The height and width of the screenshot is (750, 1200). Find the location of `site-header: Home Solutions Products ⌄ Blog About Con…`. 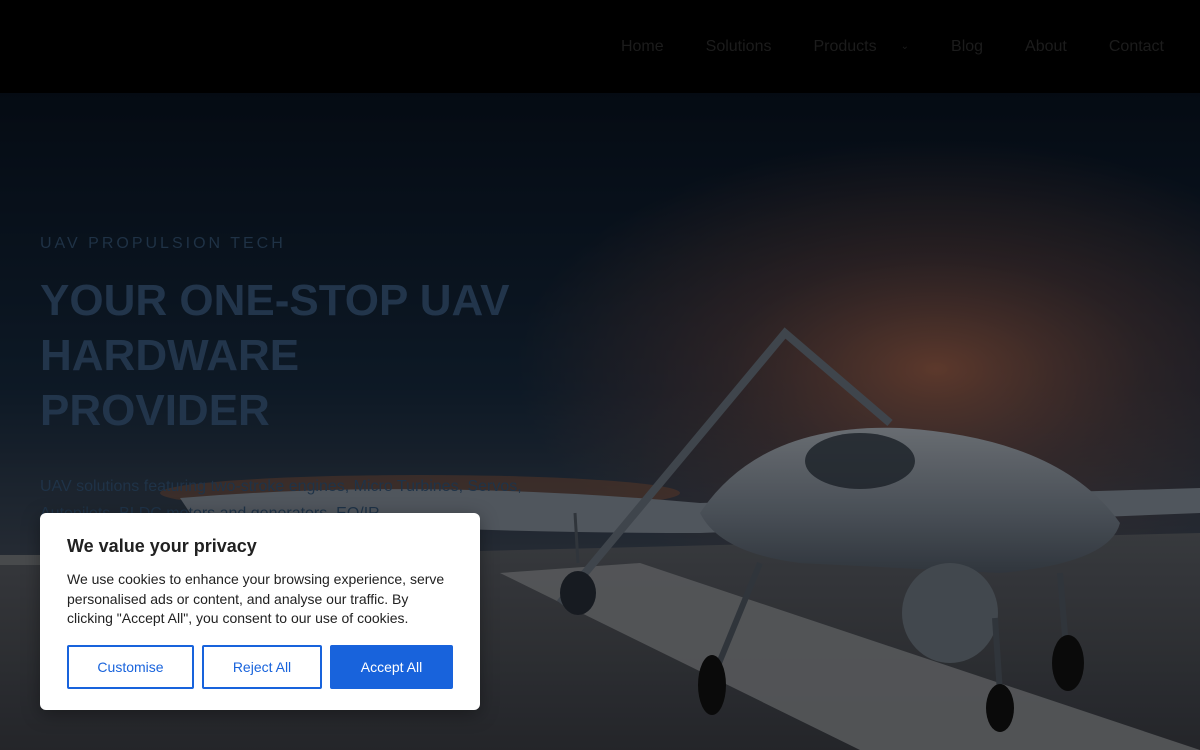

site-header: Home Solutions Products ⌄ Blog About Con… is located at coordinates (600, 46).